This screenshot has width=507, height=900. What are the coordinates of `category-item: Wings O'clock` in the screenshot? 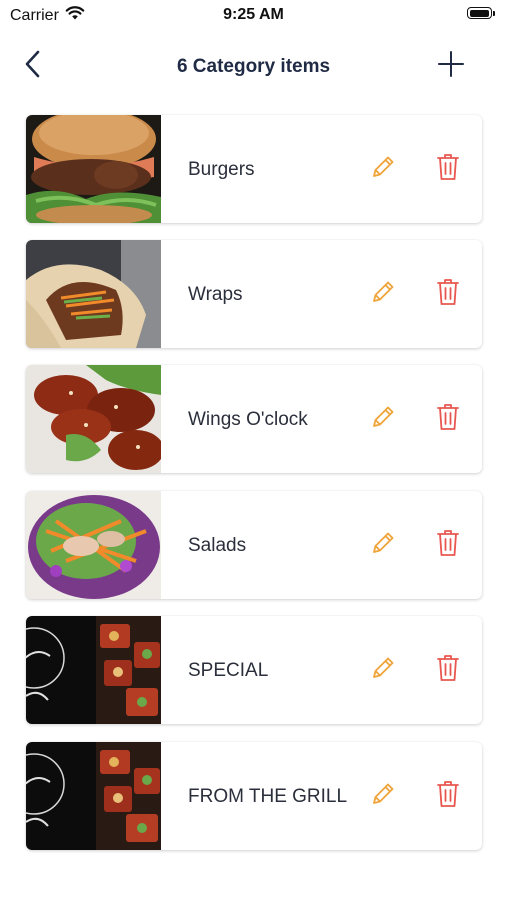 It's located at (254, 419).